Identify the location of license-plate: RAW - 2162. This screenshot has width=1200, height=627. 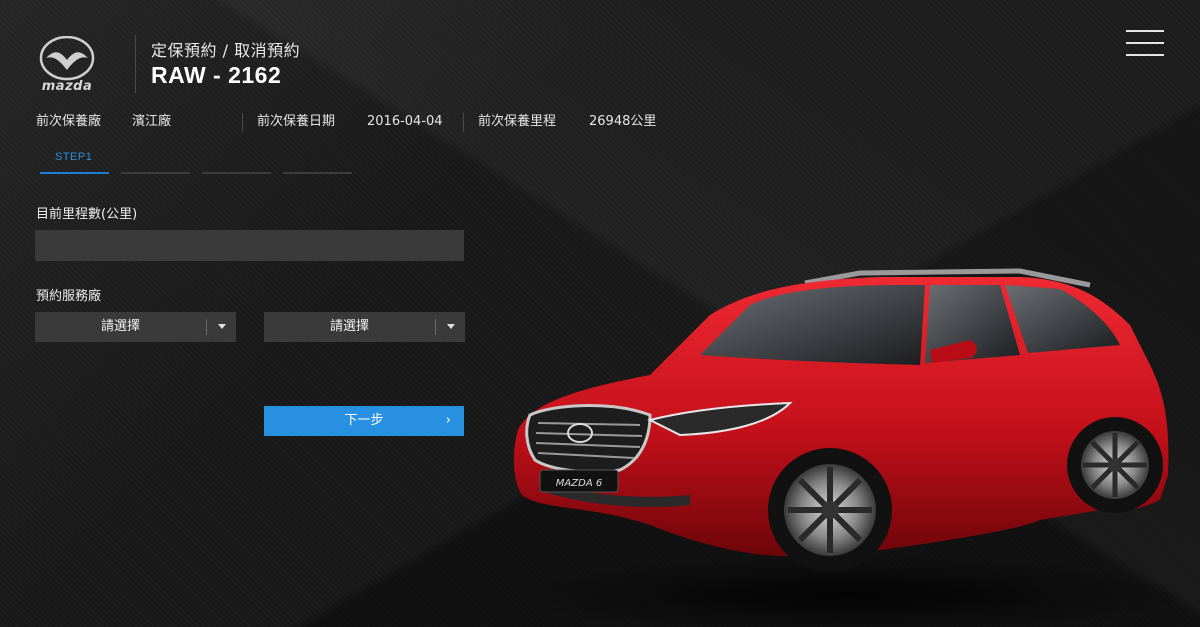
(216, 75).